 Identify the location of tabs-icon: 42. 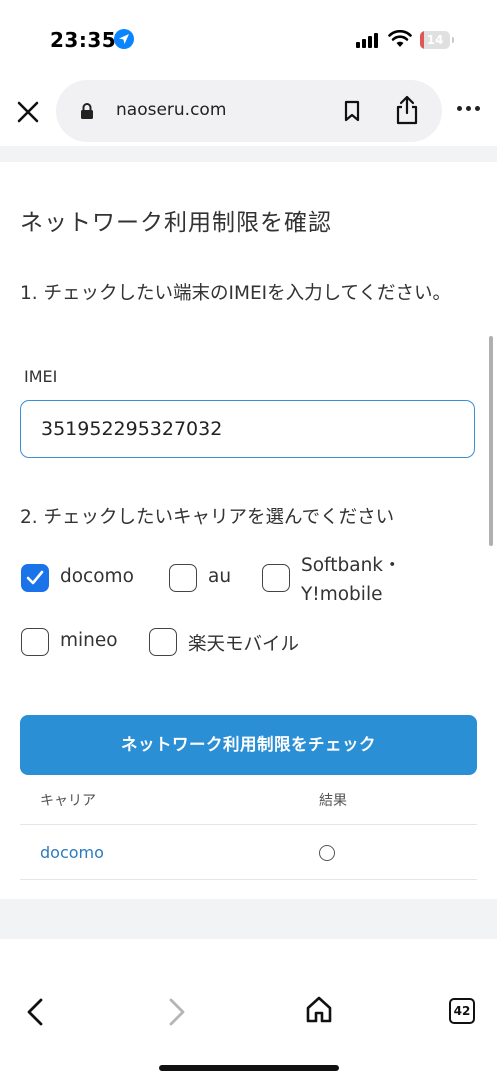
(462, 1011).